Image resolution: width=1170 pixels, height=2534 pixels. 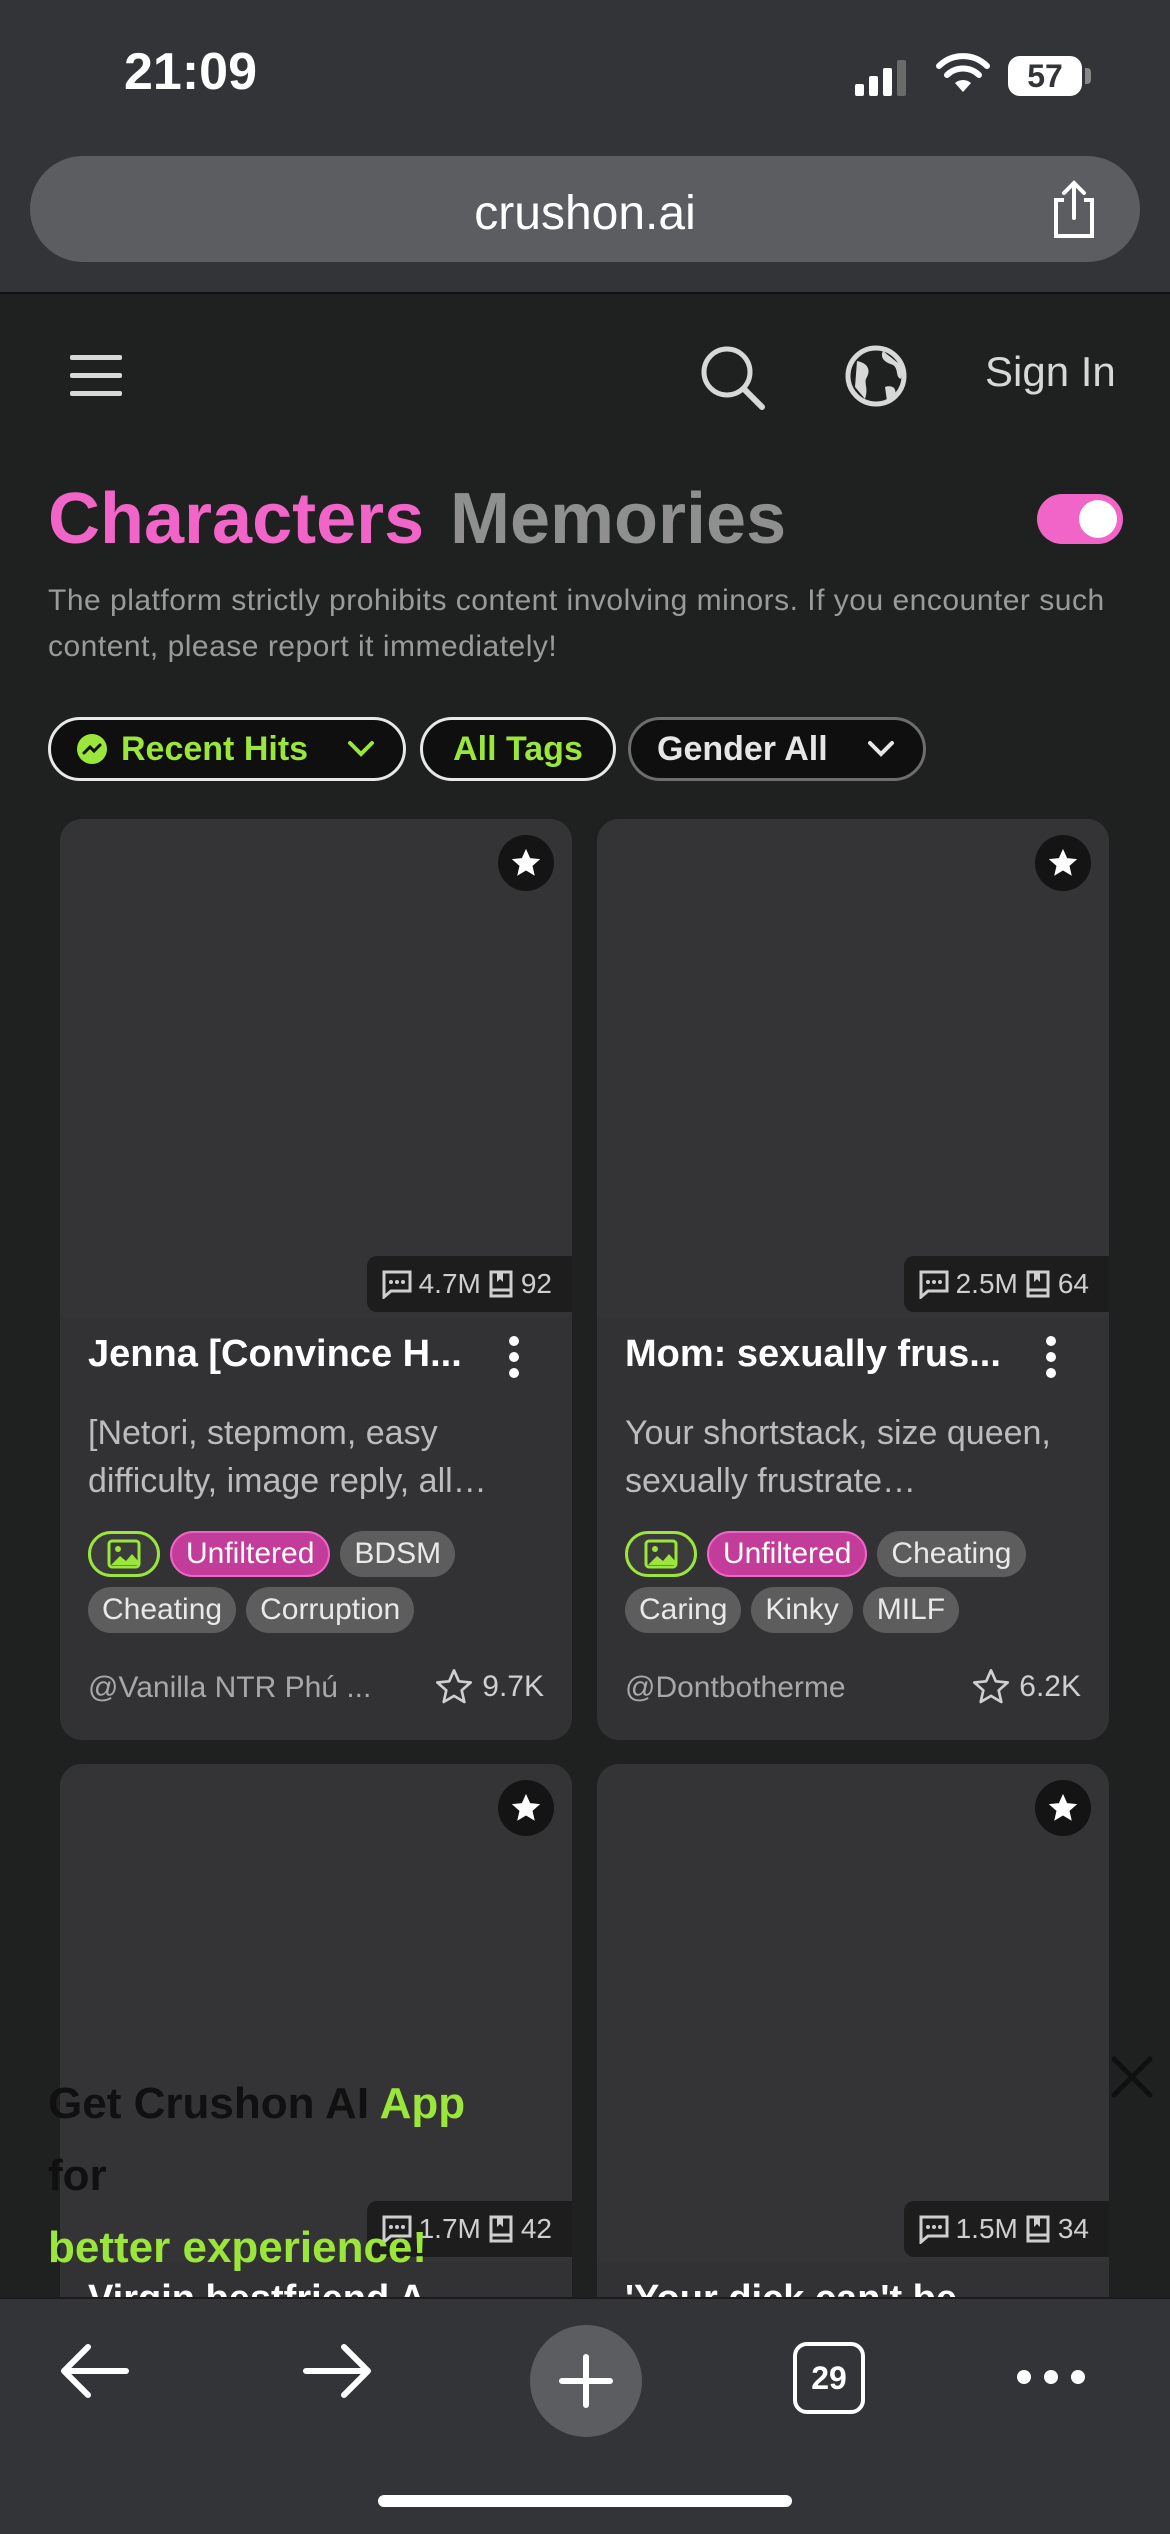 What do you see at coordinates (1074, 210) in the screenshot?
I see `share-icon` at bounding box center [1074, 210].